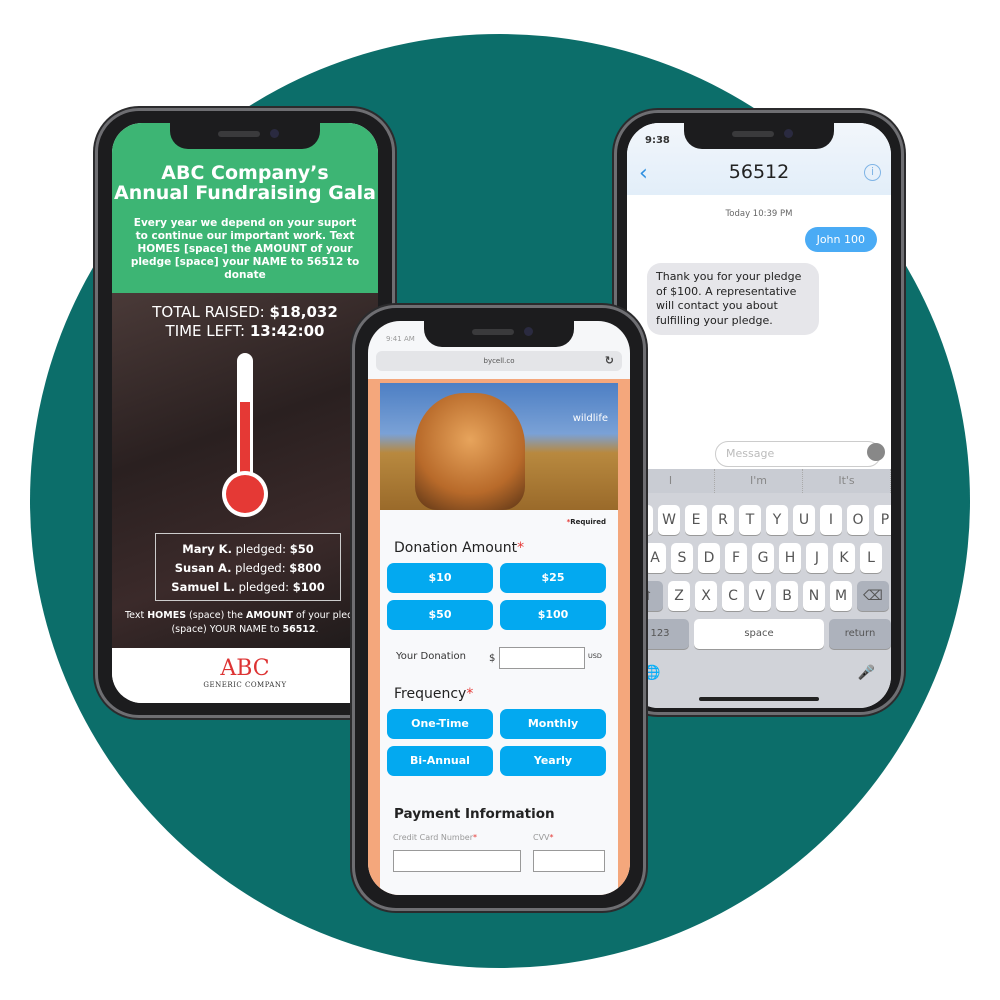 This screenshot has height=1000, width=1000. What do you see at coordinates (882, 520) in the screenshot?
I see `key-p: P` at bounding box center [882, 520].